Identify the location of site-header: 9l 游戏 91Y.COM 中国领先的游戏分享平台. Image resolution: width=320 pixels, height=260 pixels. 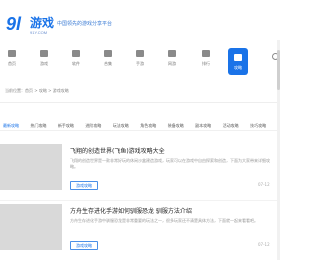
(140, 20).